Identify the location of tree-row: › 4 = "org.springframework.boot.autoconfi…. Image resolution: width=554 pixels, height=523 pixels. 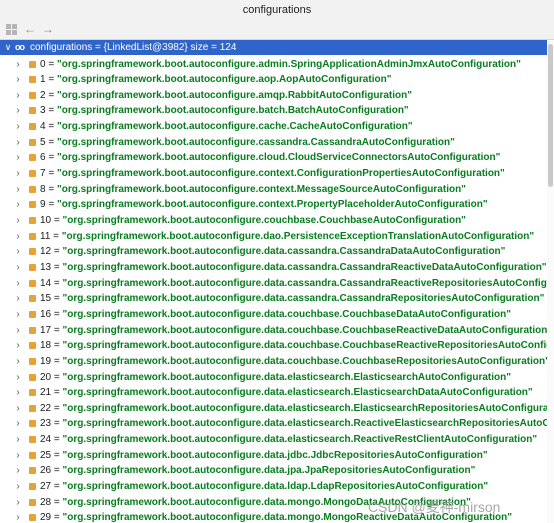
(273, 127).